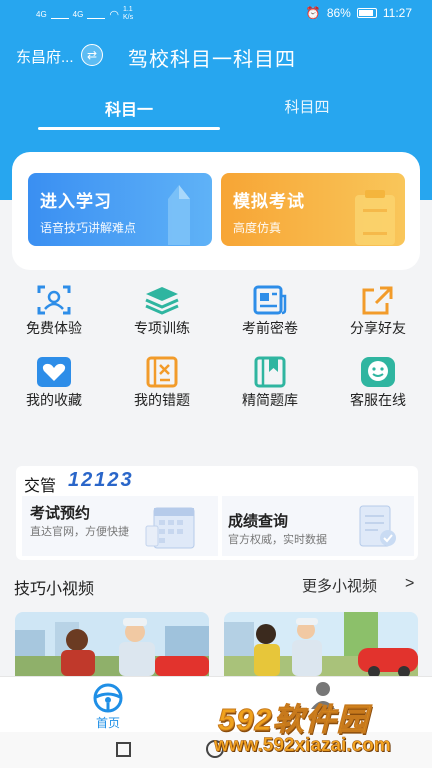 Image resolution: width=432 pixels, height=768 pixels. What do you see at coordinates (162, 300) in the screenshot?
I see `layers-icon` at bounding box center [162, 300].